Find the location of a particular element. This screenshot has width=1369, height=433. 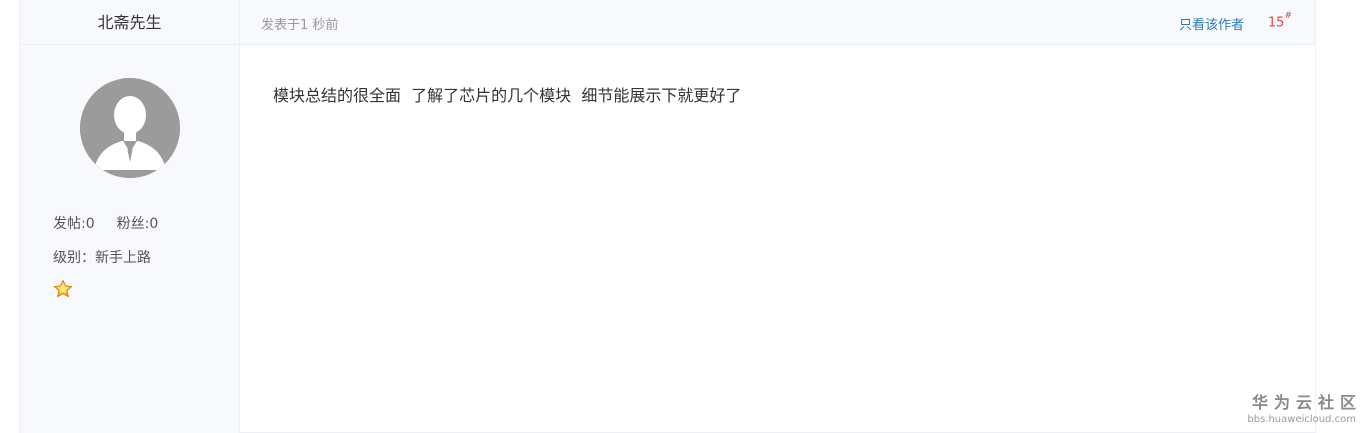

author-stats: 发帖:0 粉丝:0 is located at coordinates (105, 223).